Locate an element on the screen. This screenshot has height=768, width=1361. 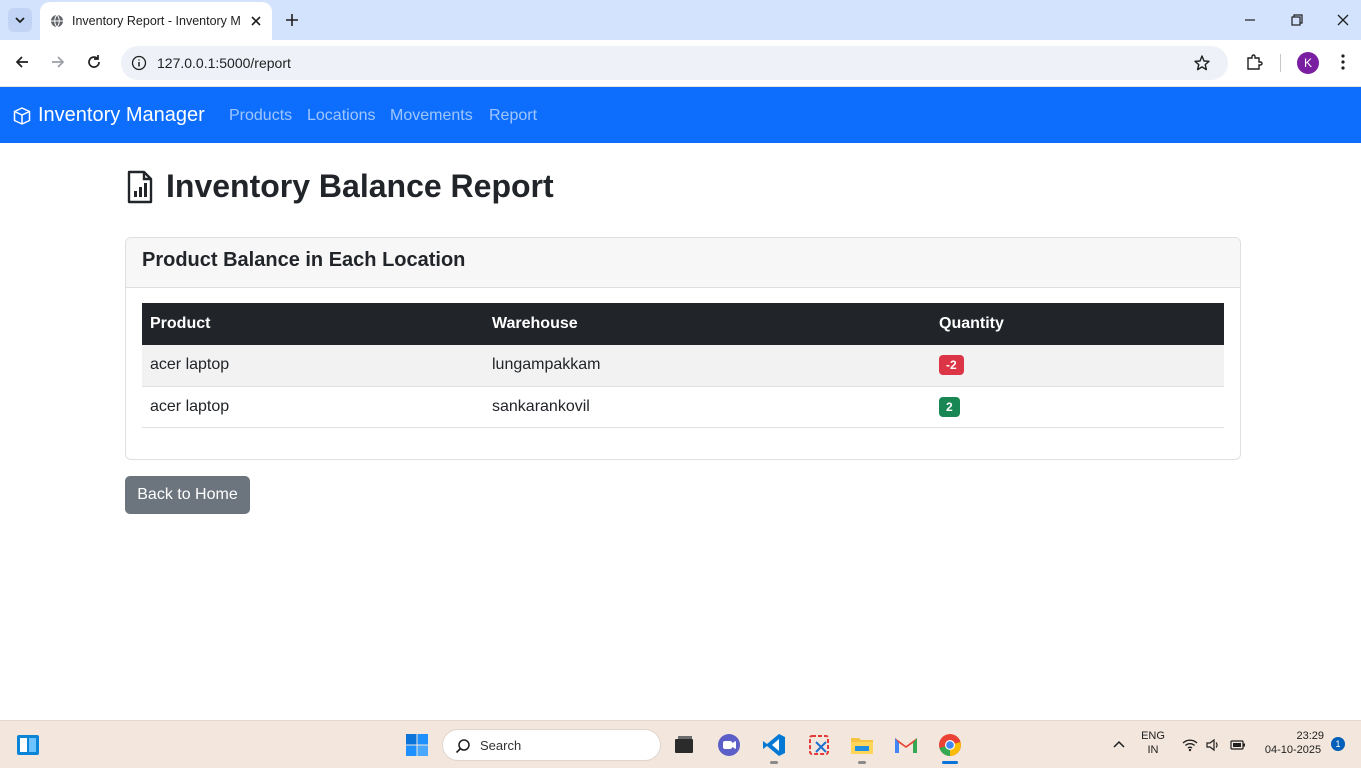
header-warehouse: Warehouse is located at coordinates (707, 324).